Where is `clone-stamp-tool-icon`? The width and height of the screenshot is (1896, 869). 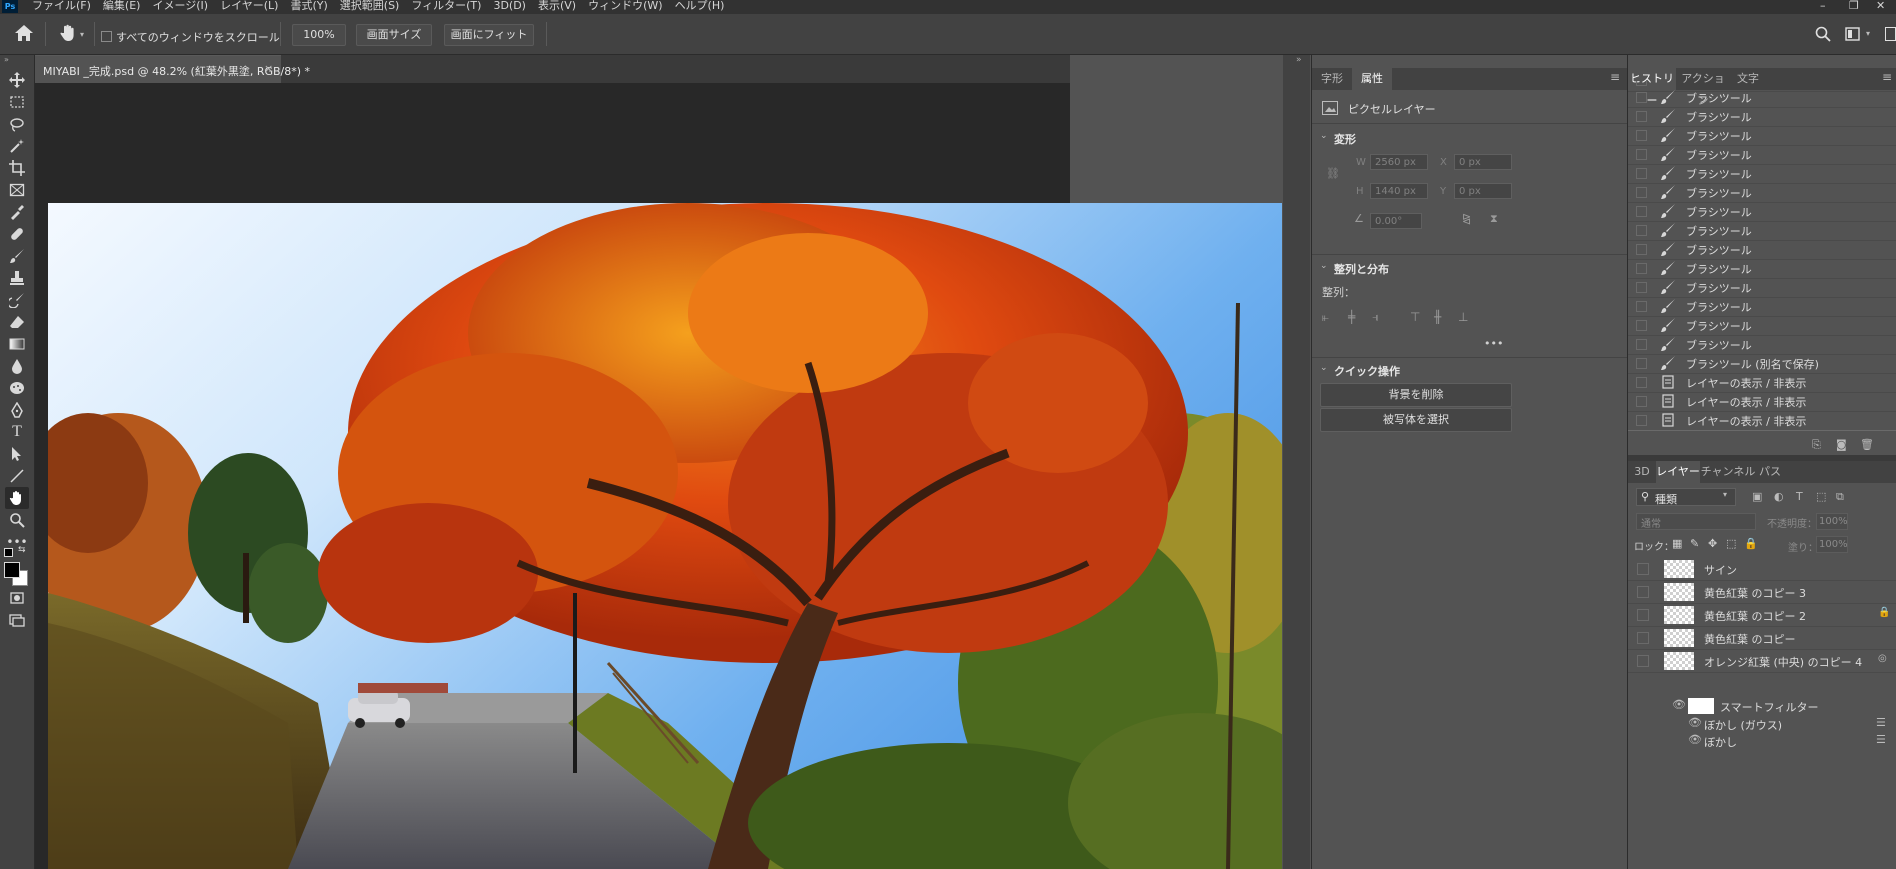
clone-stamp-tool-icon is located at coordinates (17, 278).